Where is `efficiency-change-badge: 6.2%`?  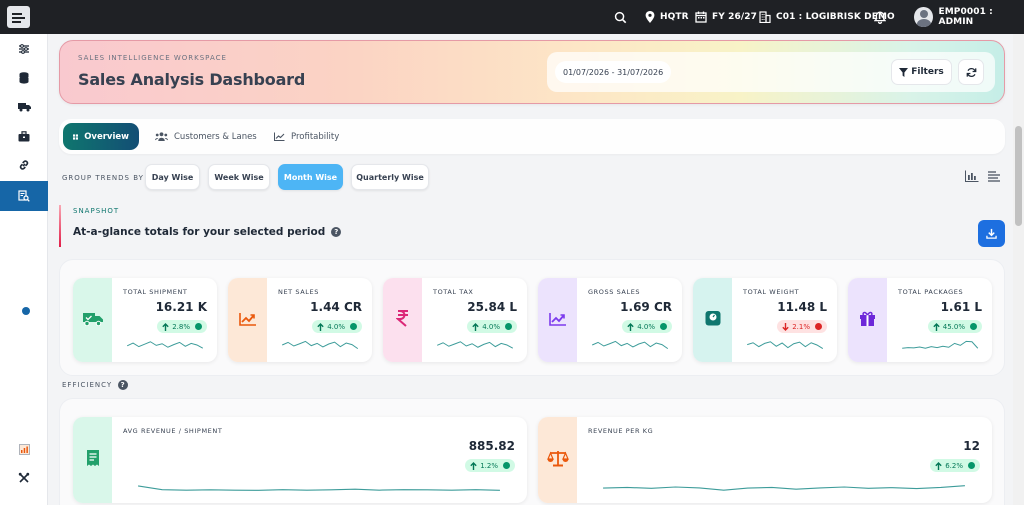 efficiency-change-badge: 6.2% is located at coordinates (955, 465).